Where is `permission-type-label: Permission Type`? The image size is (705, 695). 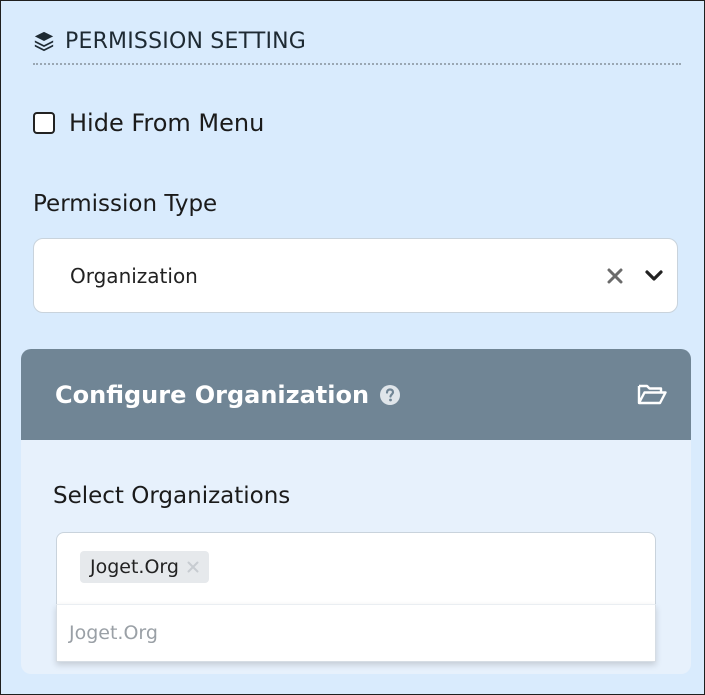 permission-type-label: Permission Type is located at coordinates (125, 204).